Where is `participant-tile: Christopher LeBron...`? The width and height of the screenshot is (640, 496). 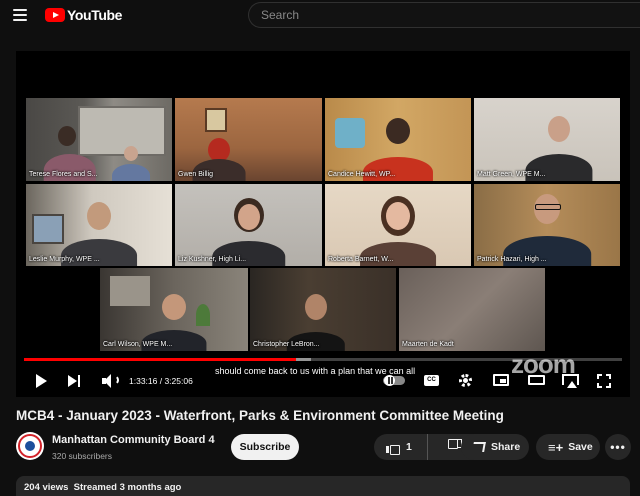 participant-tile: Christopher LeBron... is located at coordinates (323, 309).